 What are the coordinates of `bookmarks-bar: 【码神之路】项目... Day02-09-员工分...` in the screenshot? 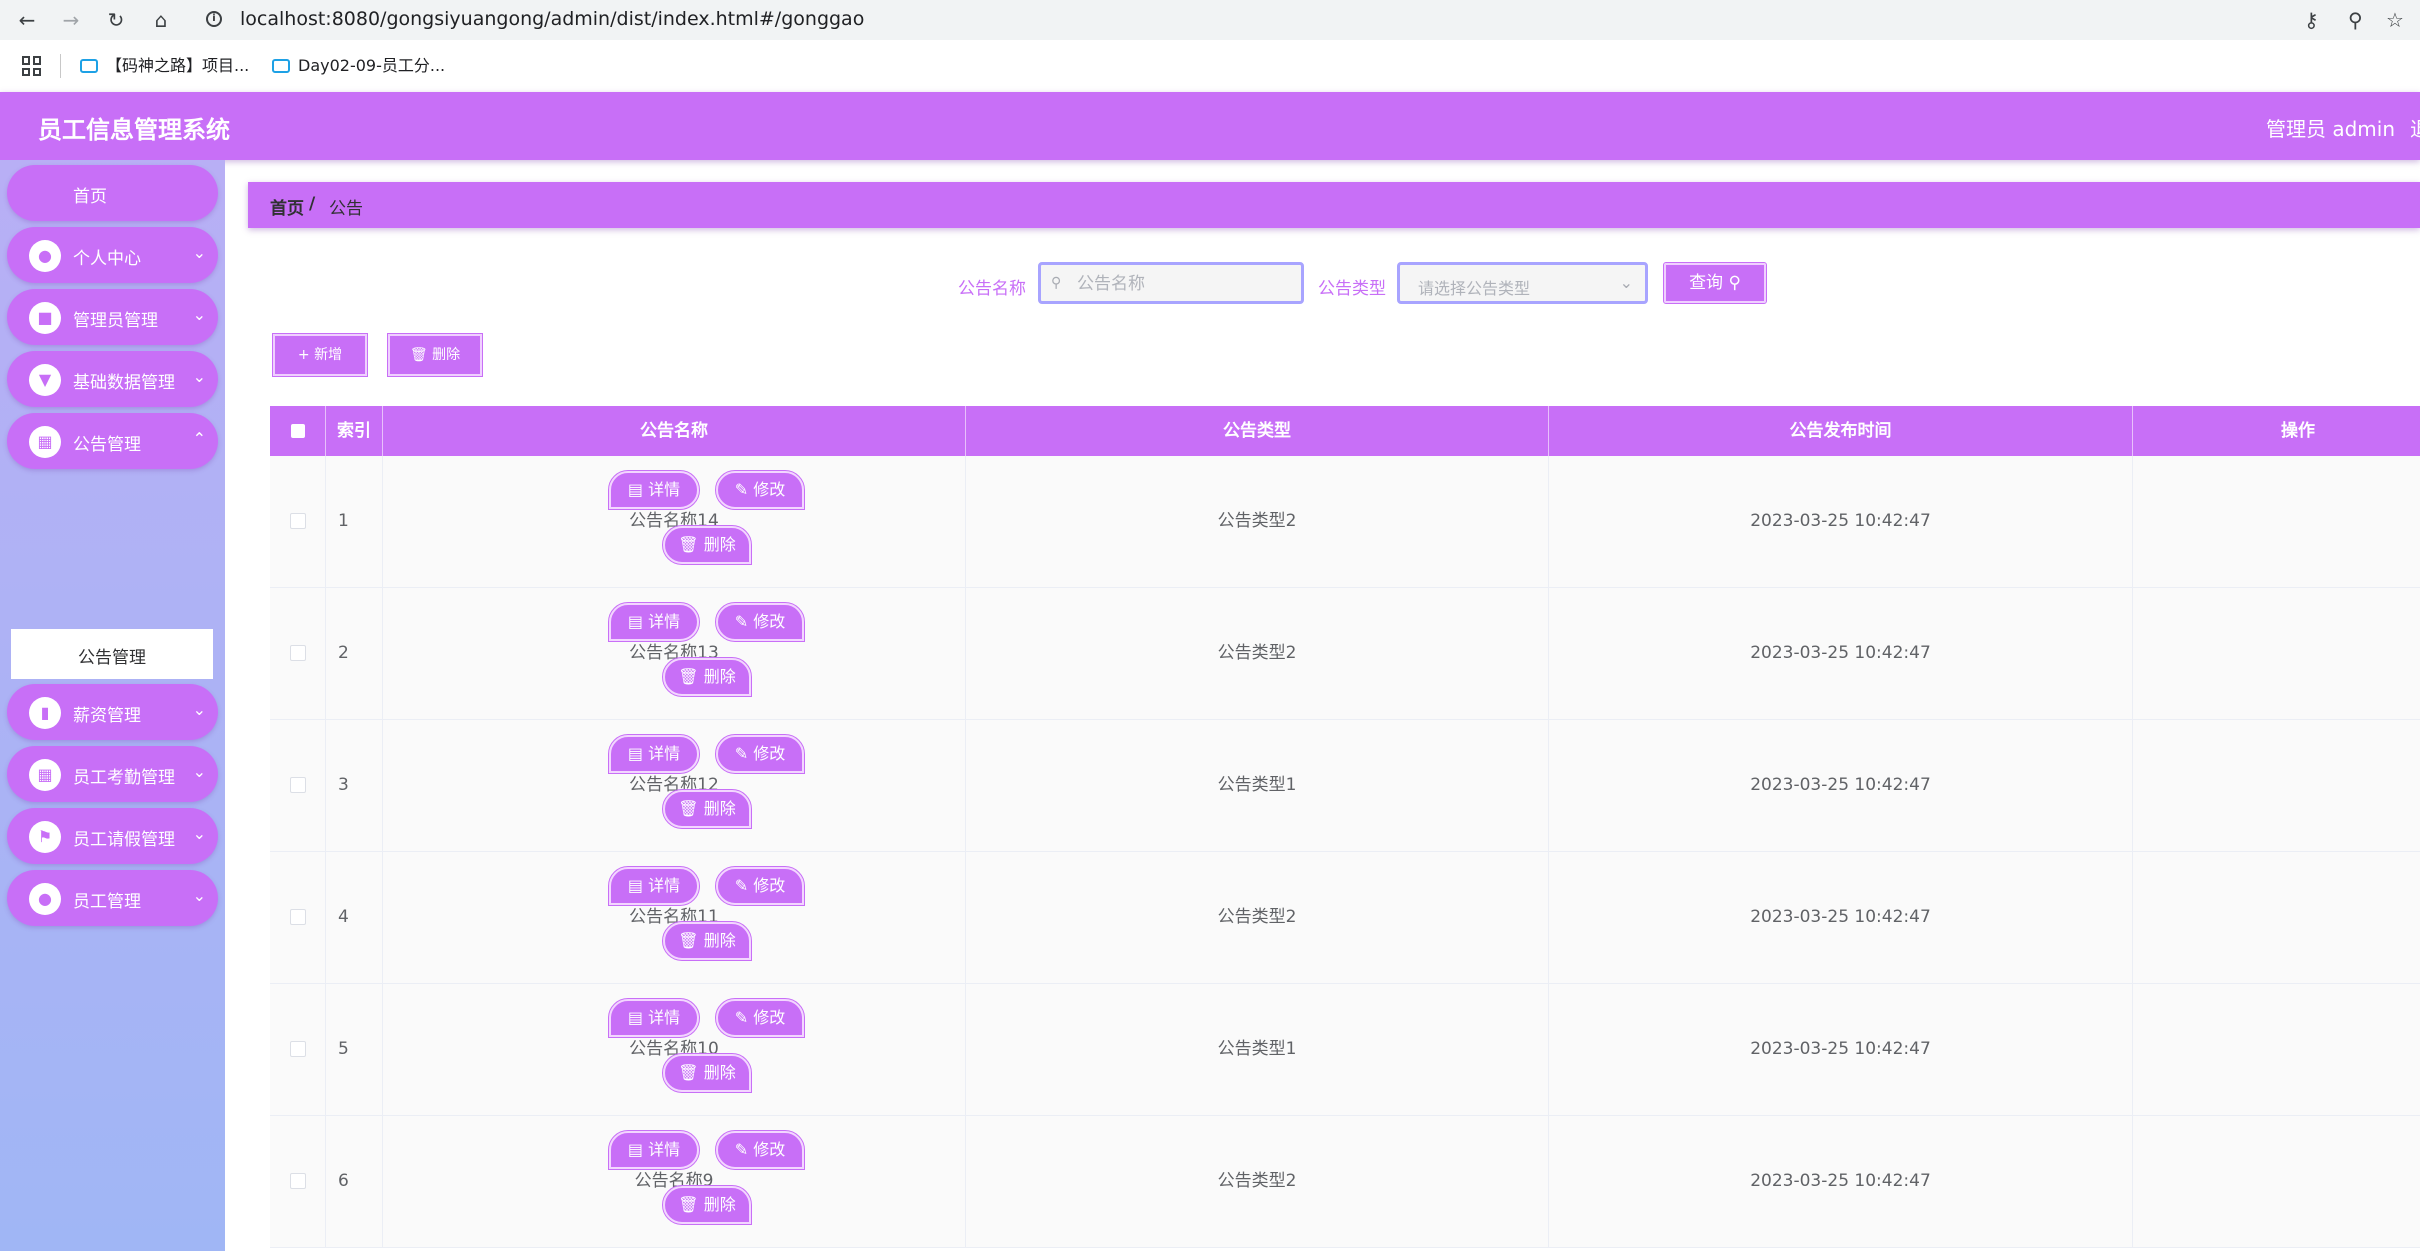 It's located at (1210, 66).